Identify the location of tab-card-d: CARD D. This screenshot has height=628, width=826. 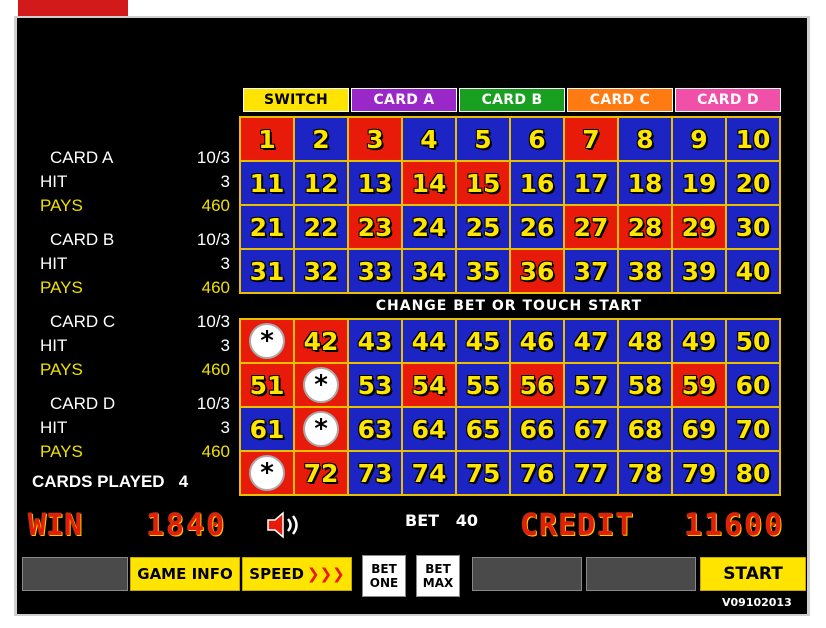
(728, 100).